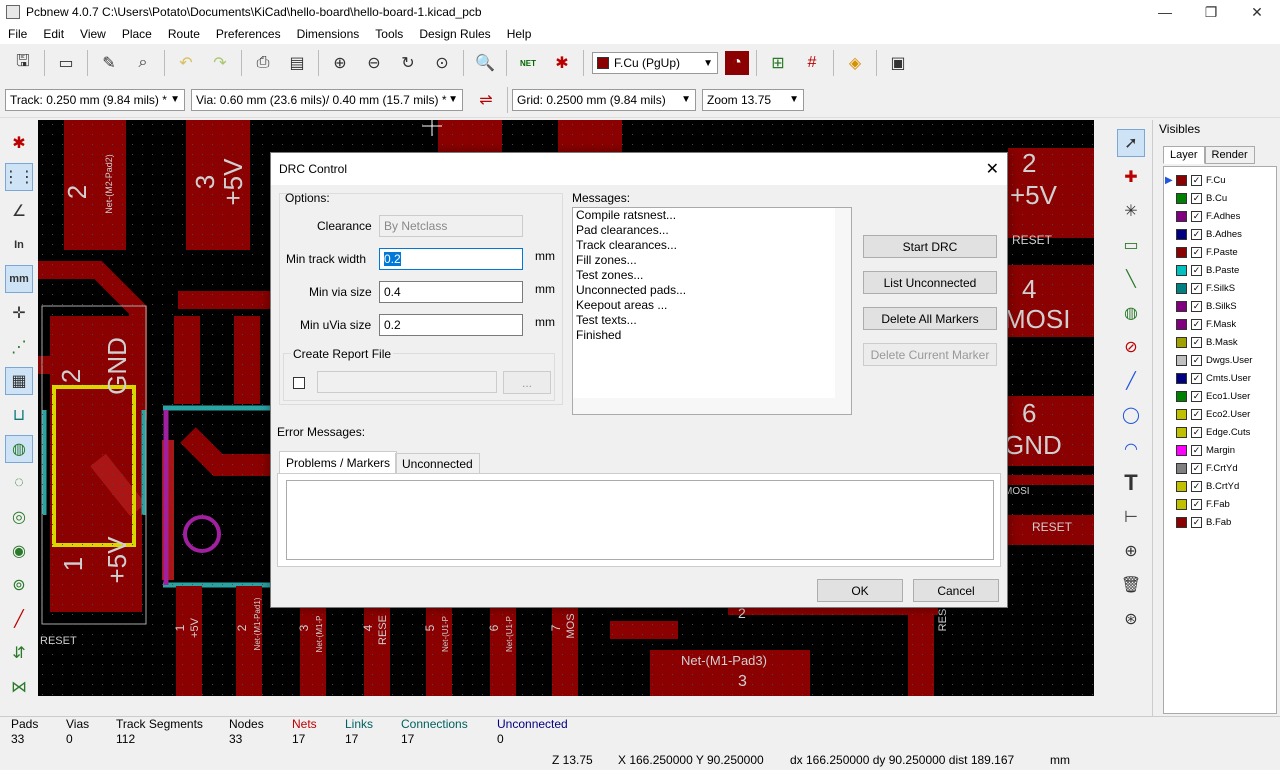 The image size is (1280, 770). What do you see at coordinates (186, 63) in the screenshot?
I see `undo-icon: ↶` at bounding box center [186, 63].